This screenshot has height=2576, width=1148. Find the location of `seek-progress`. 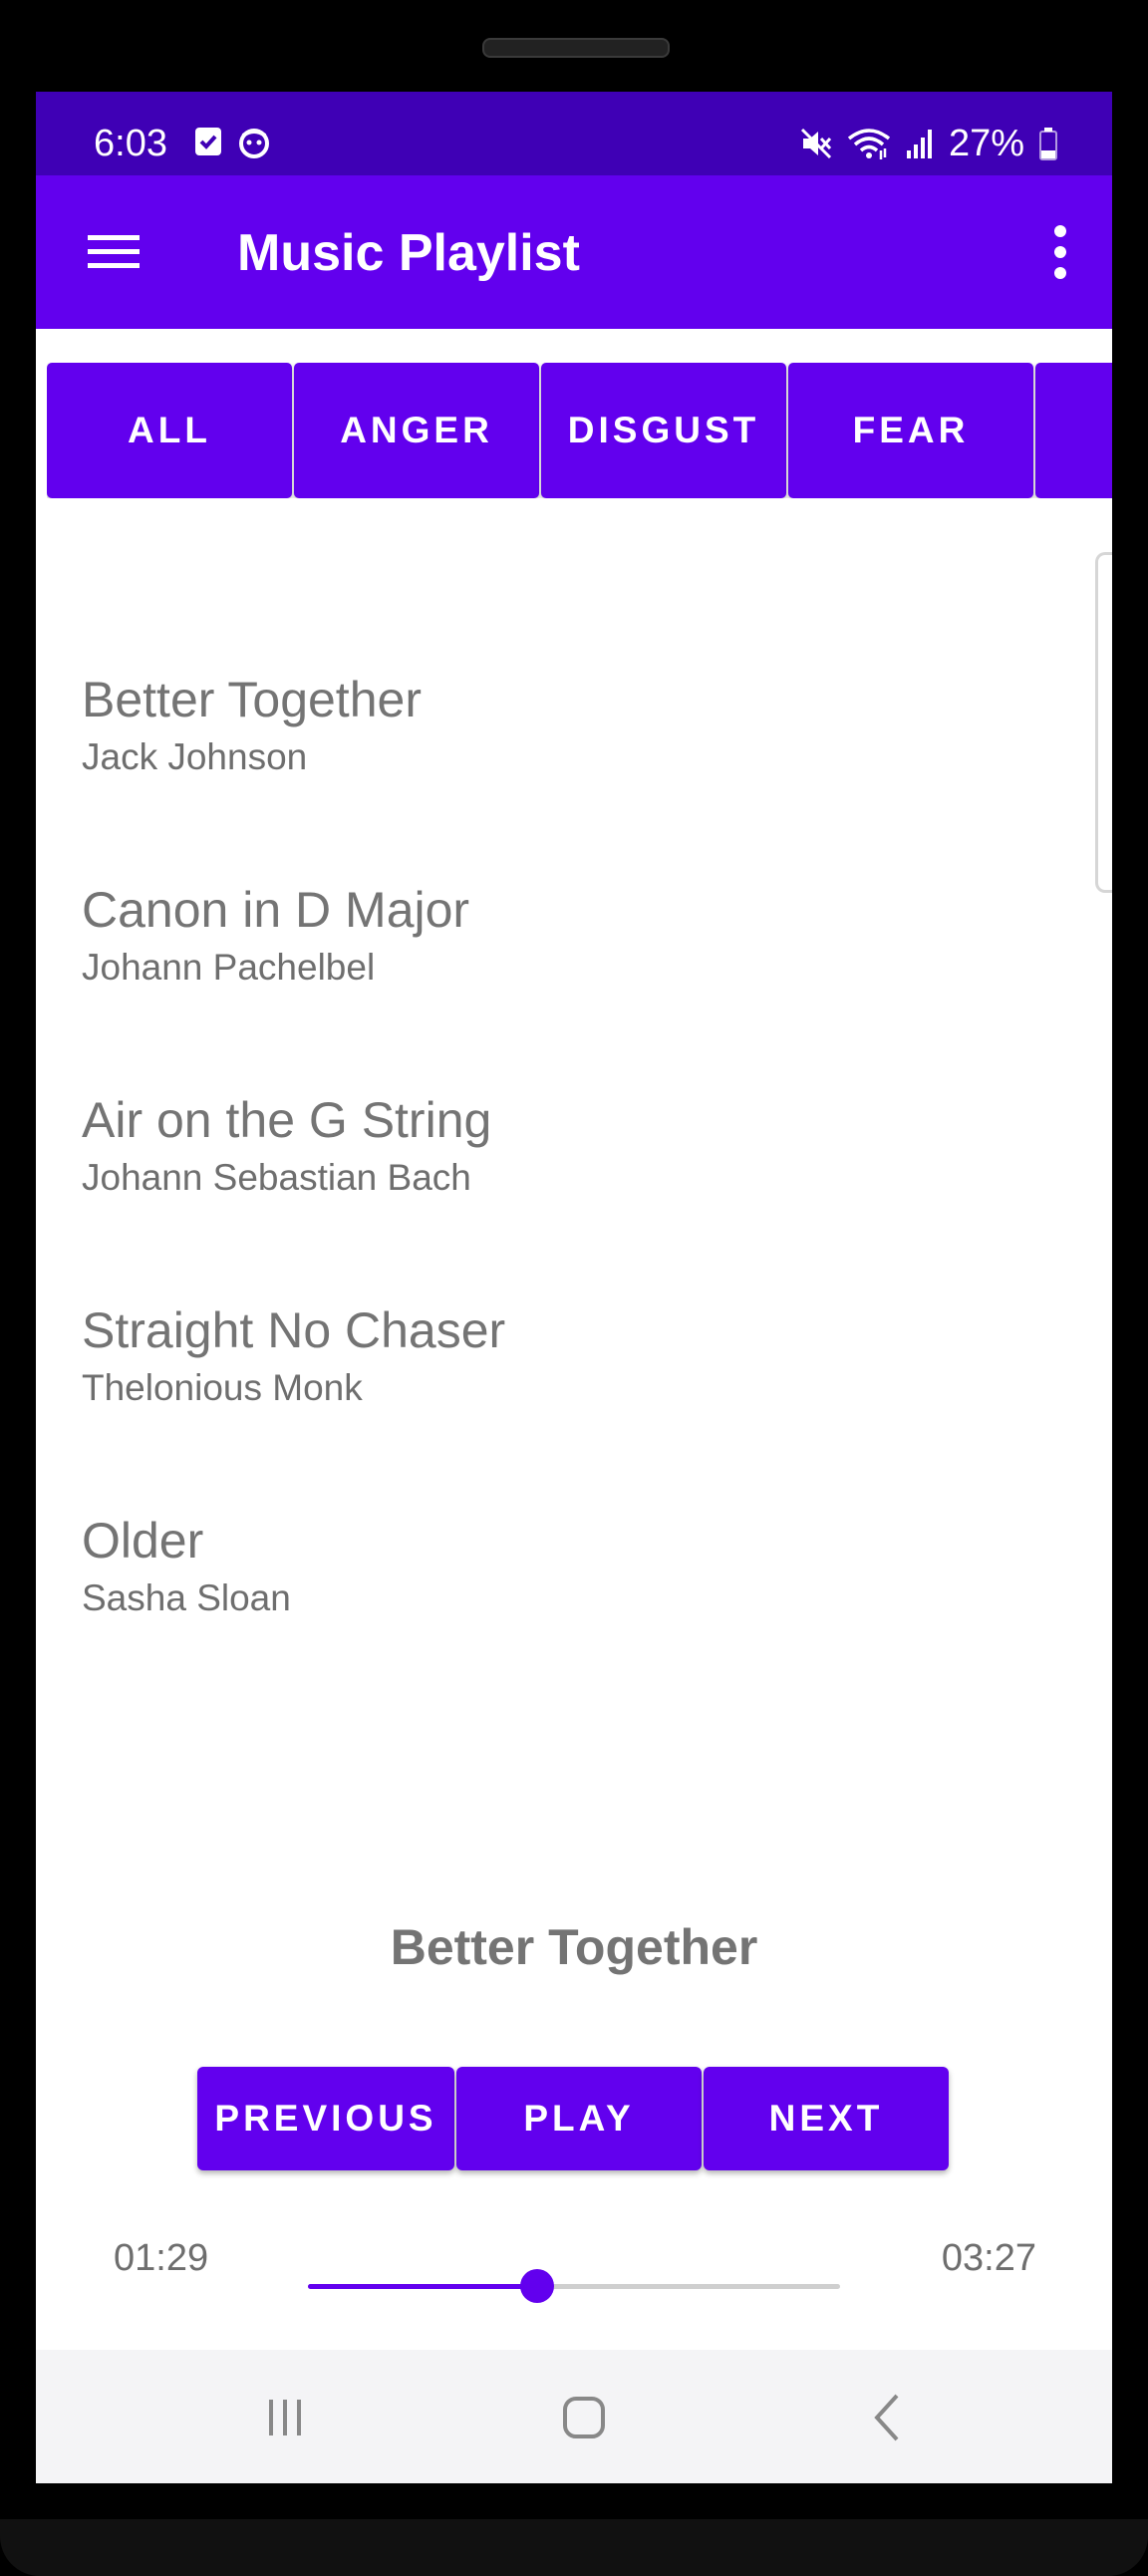

seek-progress is located at coordinates (422, 2286).